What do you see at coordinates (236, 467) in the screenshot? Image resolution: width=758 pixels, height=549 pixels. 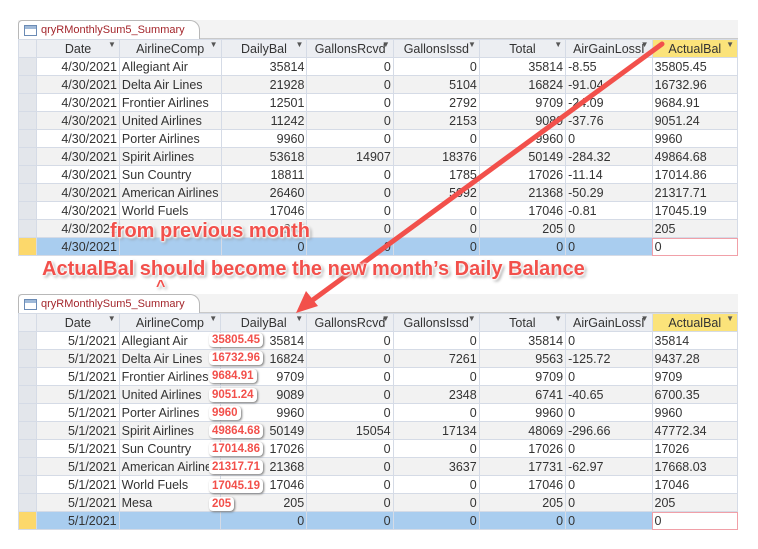 I see `callout-actualbal-value: 21317.71` at bounding box center [236, 467].